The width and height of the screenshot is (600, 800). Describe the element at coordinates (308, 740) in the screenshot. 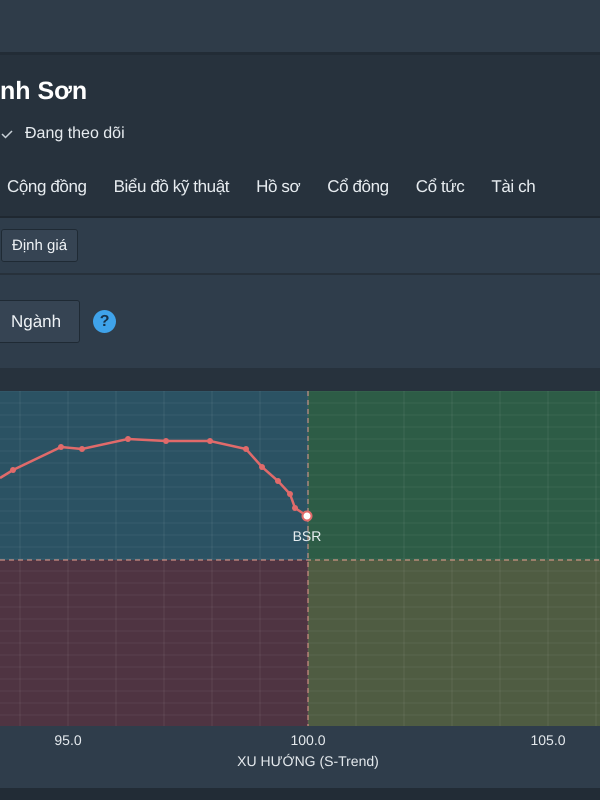

I see `axis-tick-label: 100.0` at that location.